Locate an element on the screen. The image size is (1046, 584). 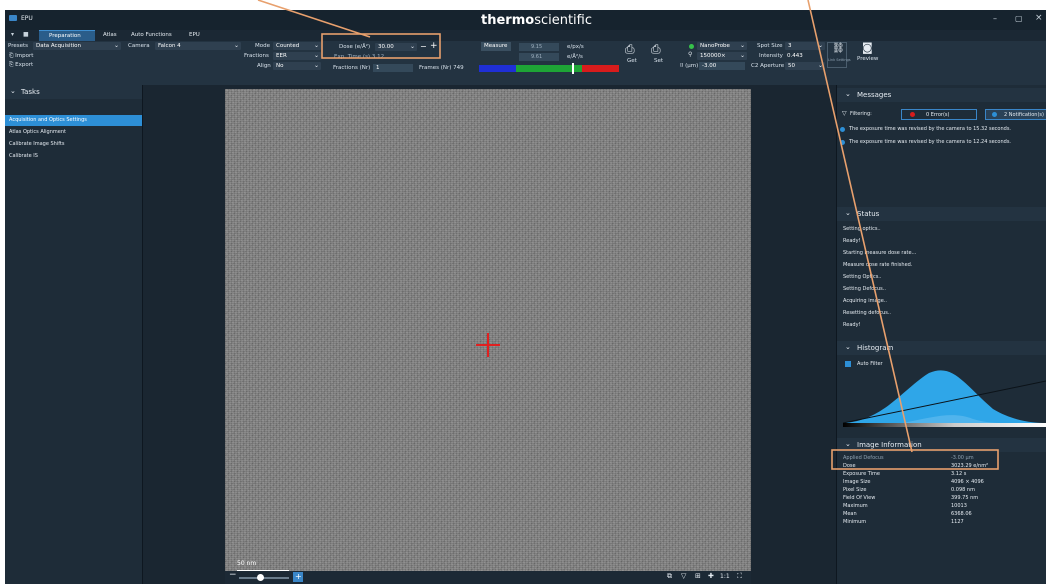
dose-rate-bar-low is located at coordinates (497, 68).